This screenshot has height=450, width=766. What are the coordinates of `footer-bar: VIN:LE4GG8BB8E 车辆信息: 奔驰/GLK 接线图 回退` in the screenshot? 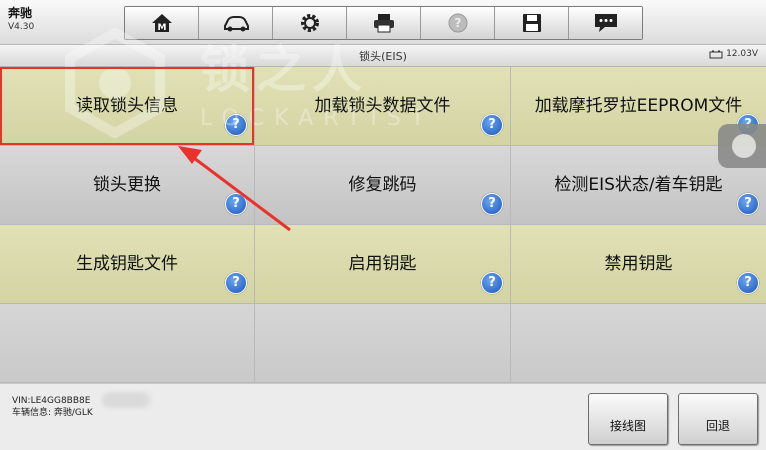 It's located at (383, 416).